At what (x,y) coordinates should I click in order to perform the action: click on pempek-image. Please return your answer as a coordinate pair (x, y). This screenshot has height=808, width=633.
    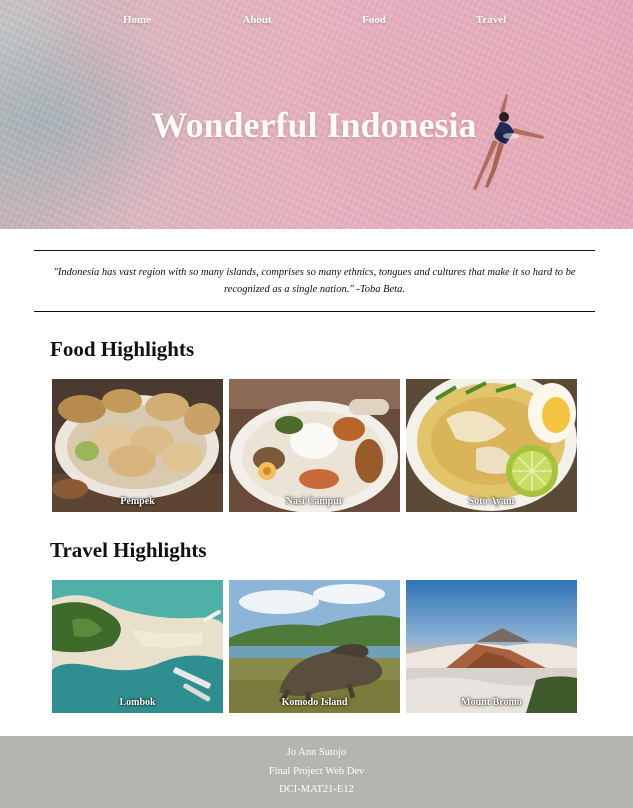
    Looking at the image, I should click on (137, 445).